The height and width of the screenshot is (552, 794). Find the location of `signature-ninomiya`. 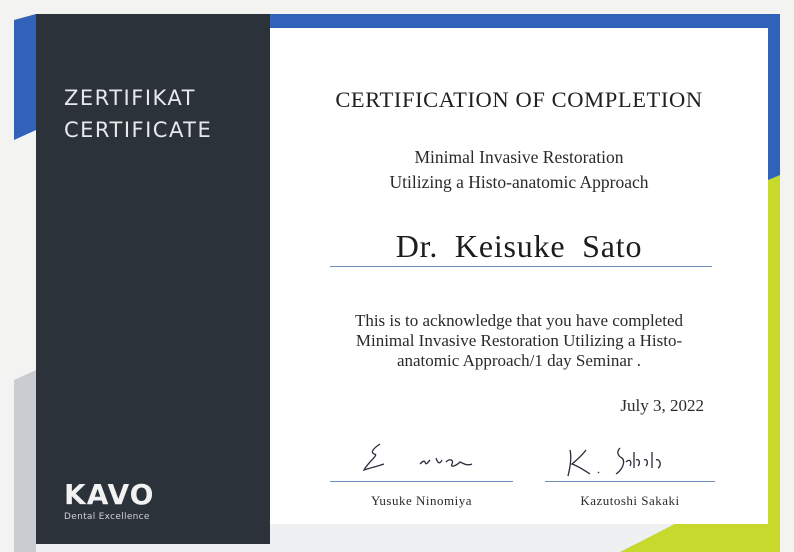

signature-ninomiya is located at coordinates (417, 457).